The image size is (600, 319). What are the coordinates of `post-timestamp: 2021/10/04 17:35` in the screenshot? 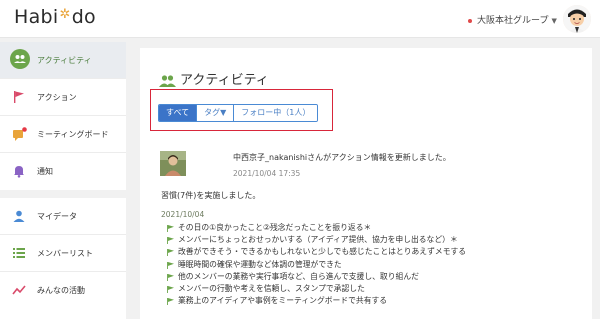 It's located at (267, 173).